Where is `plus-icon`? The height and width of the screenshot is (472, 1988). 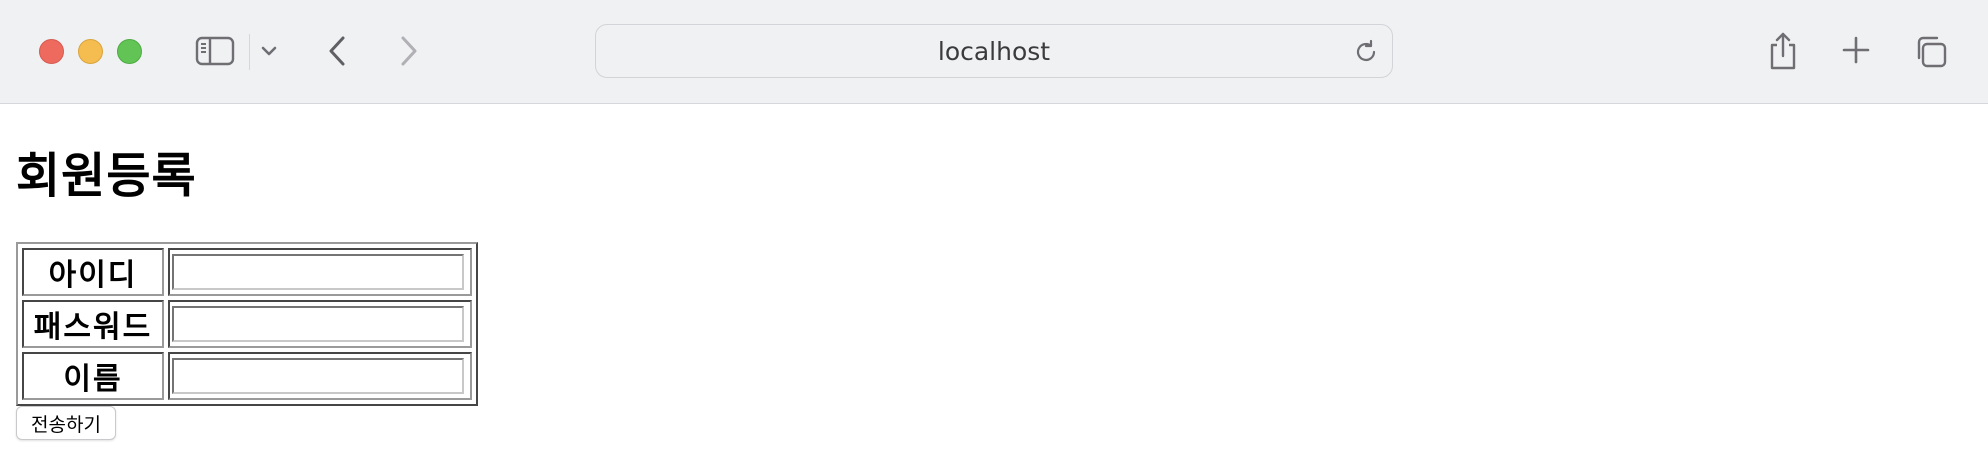 plus-icon is located at coordinates (1856, 50).